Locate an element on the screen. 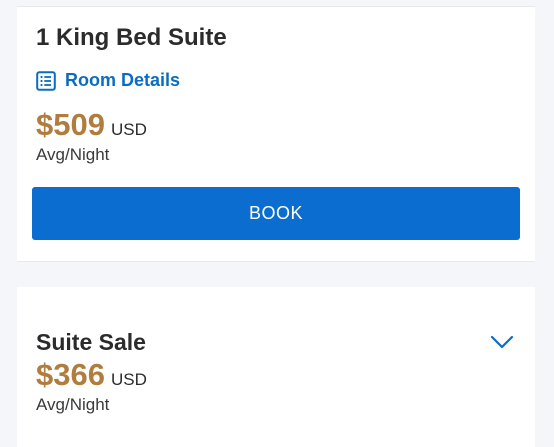 The image size is (554, 447). price-amount: $366 is located at coordinates (70, 374).